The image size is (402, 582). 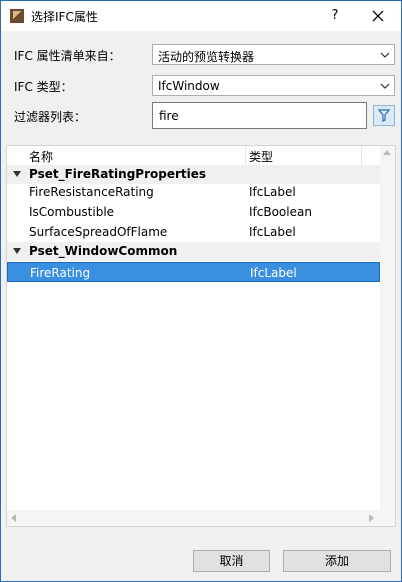 I want to click on list-item-selected: FireRating IfcLabel, so click(x=193, y=272).